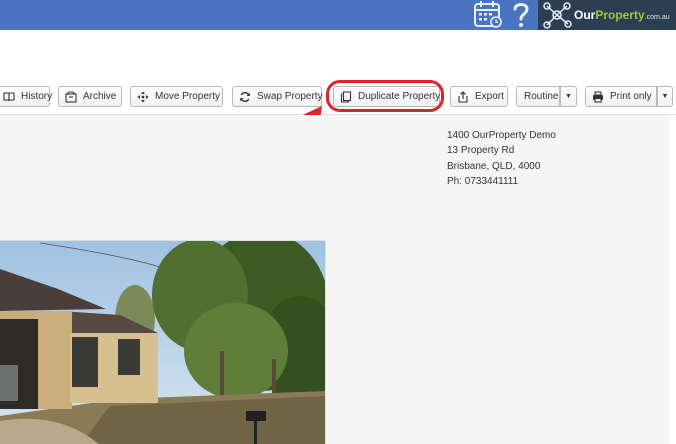 This screenshot has width=676, height=444. What do you see at coordinates (489, 96) in the screenshot?
I see `export-label: Export` at bounding box center [489, 96].